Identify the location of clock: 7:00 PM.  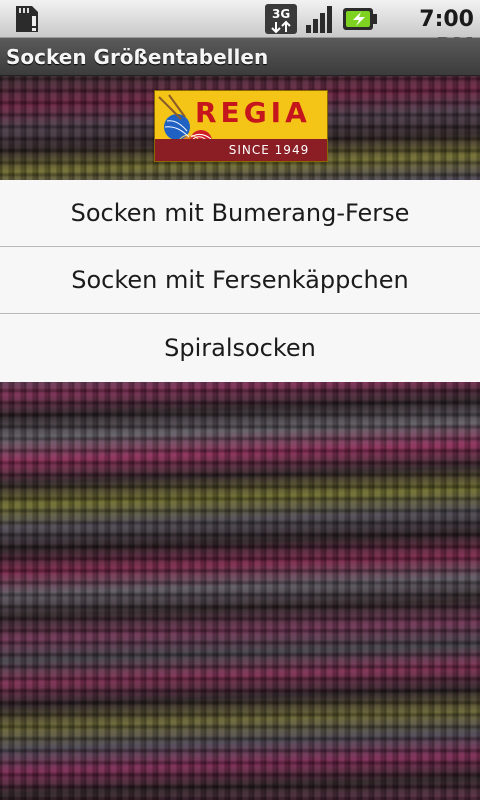
(446, 33).